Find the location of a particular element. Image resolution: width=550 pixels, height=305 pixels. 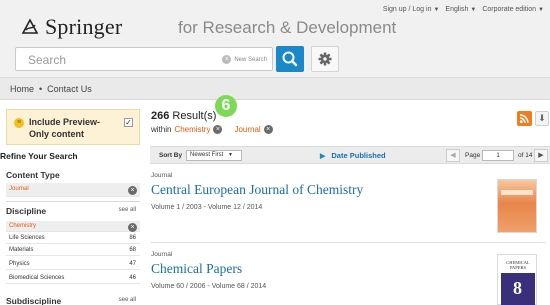

result-title-link: Chemical Papers is located at coordinates (348, 269).